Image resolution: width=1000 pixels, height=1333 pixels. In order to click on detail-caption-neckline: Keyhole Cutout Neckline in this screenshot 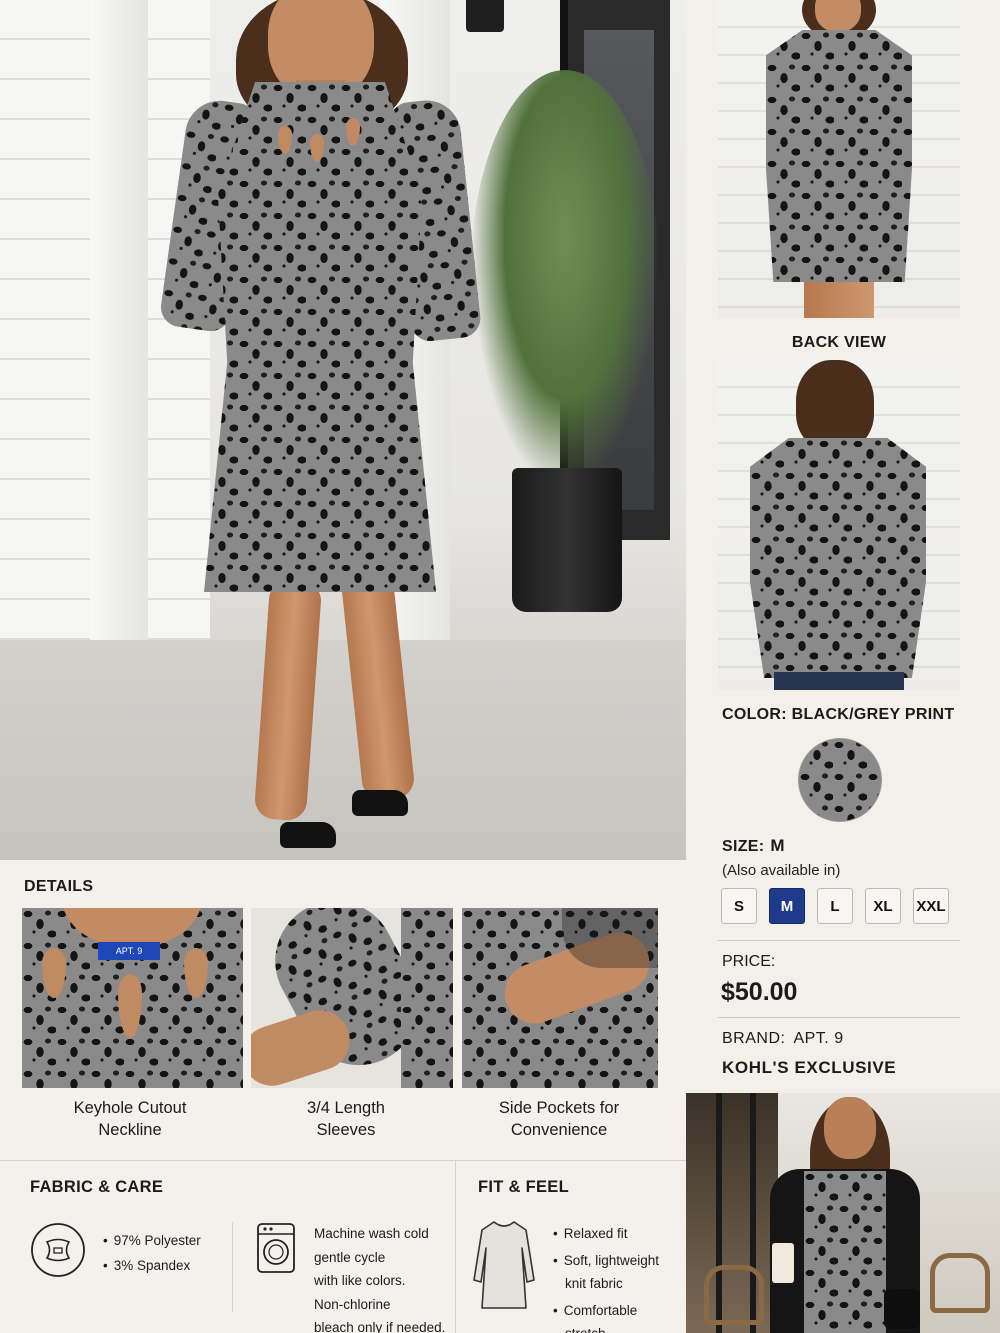, I will do `click(130, 1119)`.